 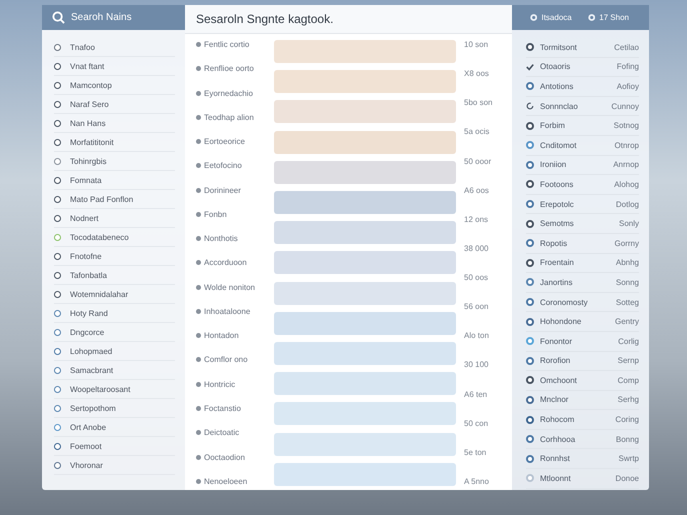 I want to click on item-name: Rorofion, so click(x=576, y=361).